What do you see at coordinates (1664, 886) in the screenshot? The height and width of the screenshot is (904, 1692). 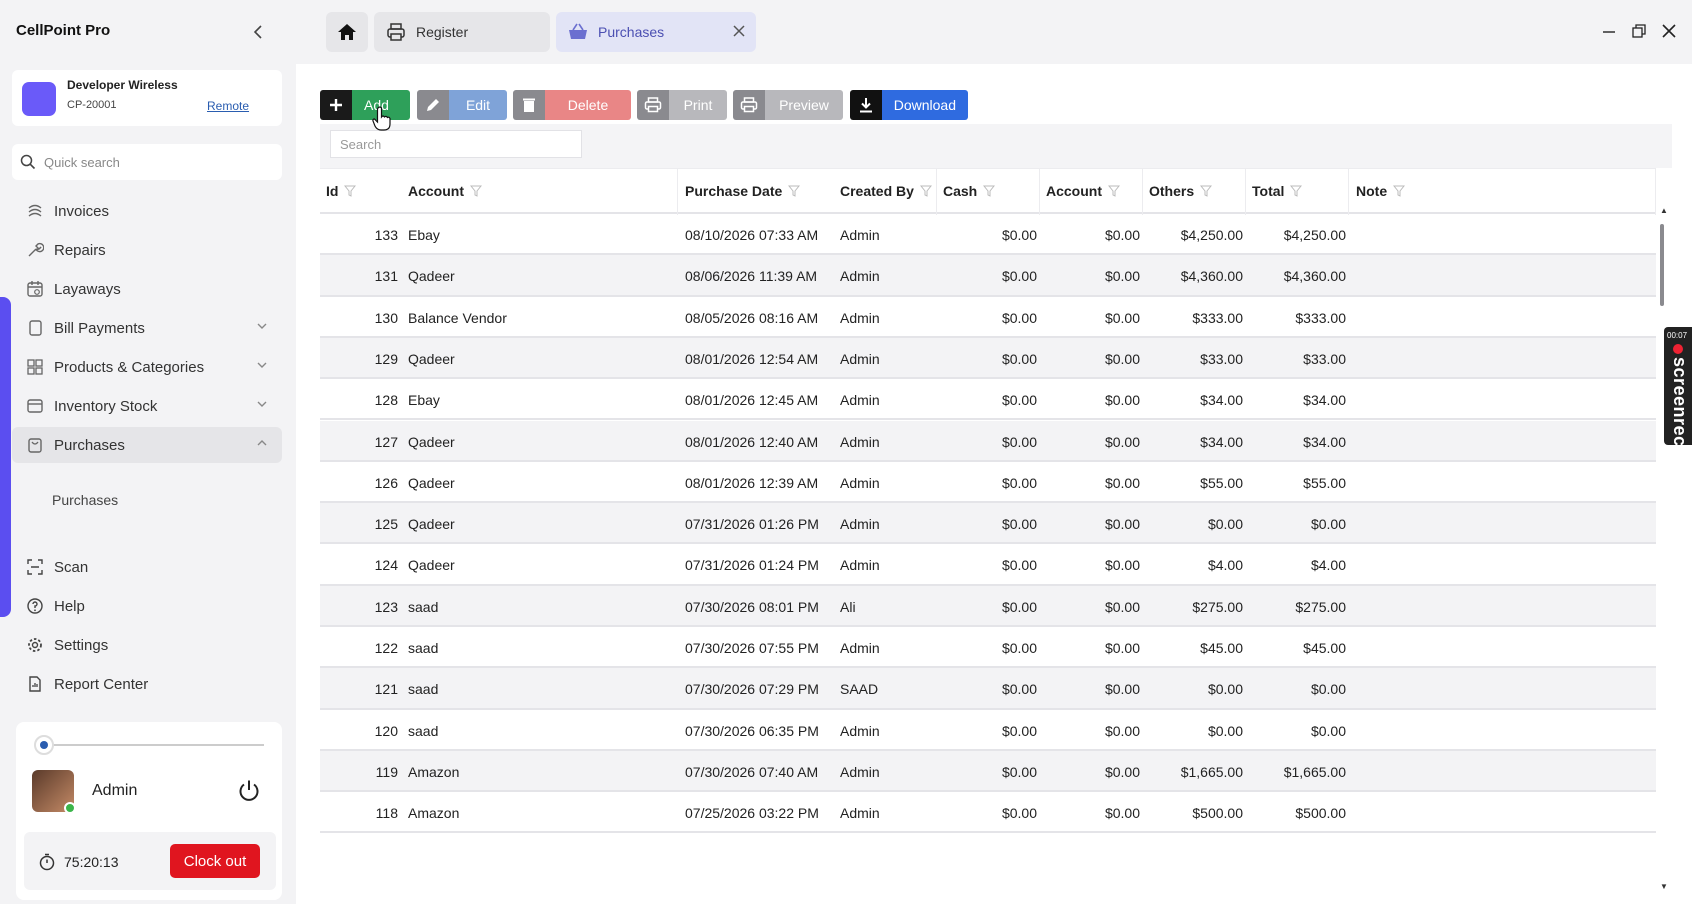 I see `scroll-down-arrow: ▼` at bounding box center [1664, 886].